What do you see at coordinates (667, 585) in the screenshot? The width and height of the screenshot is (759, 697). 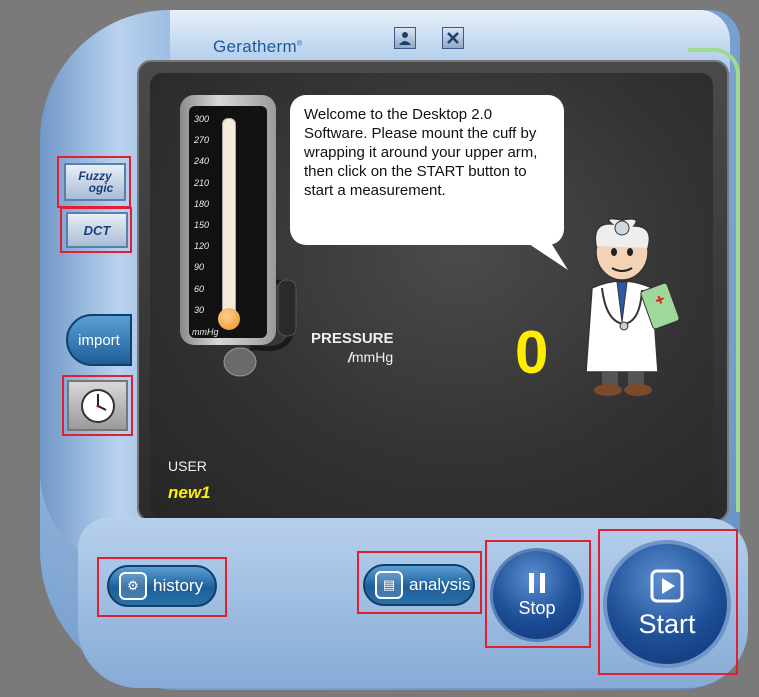 I see `play-icon` at bounding box center [667, 585].